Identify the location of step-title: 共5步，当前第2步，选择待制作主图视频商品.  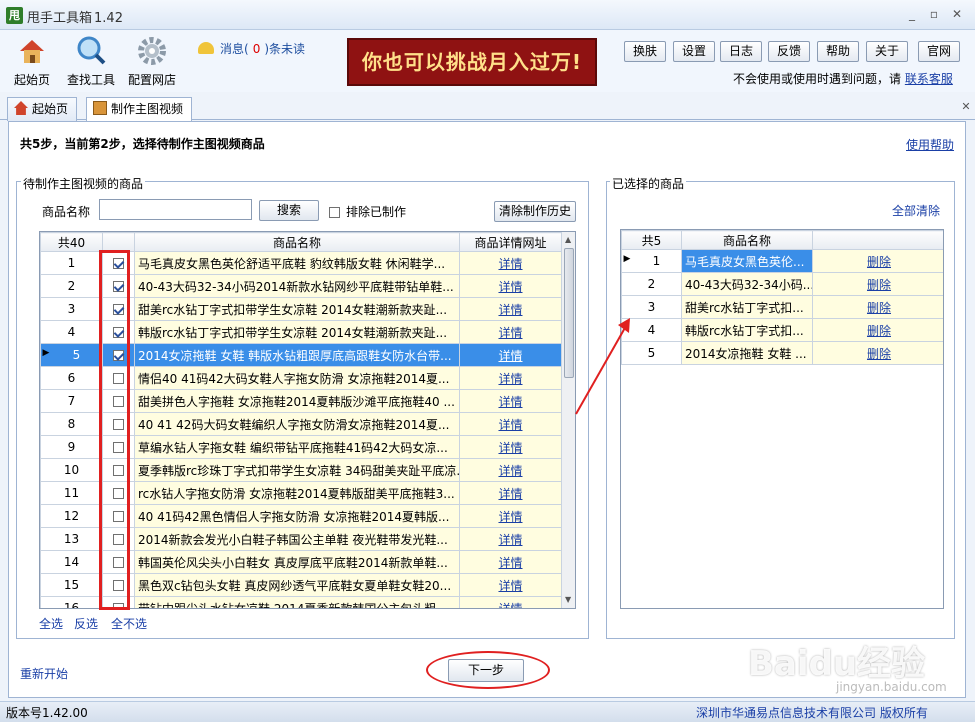
(142, 144).